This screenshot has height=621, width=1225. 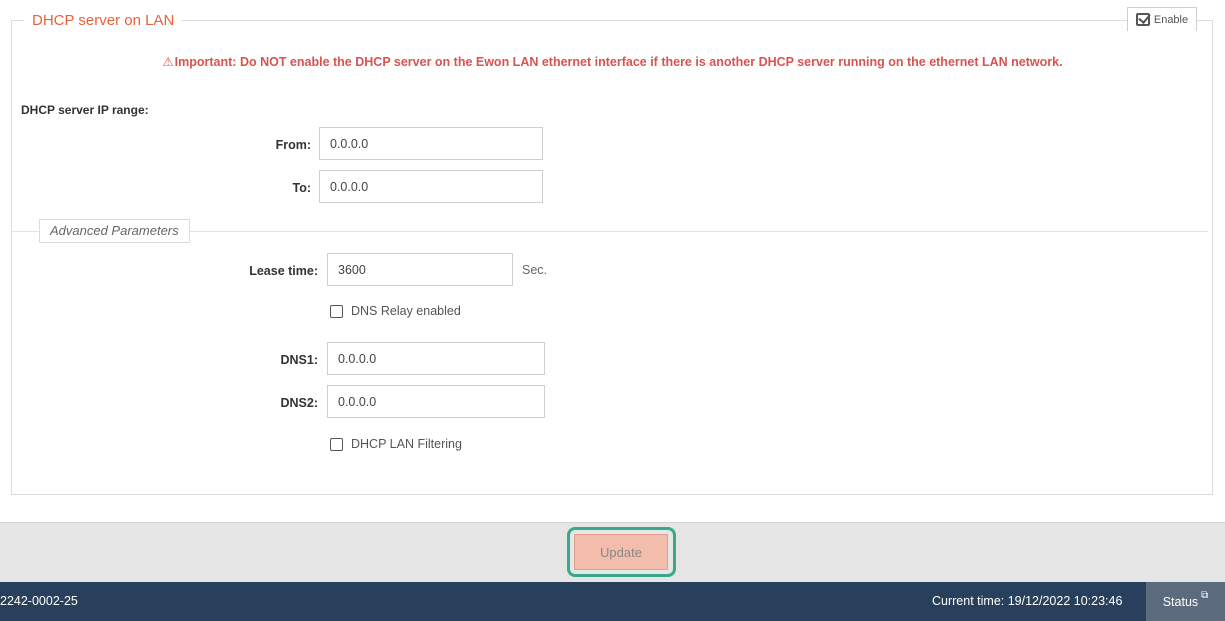 What do you see at coordinates (535, 270) in the screenshot?
I see `lease-time-unit: Sec.` at bounding box center [535, 270].